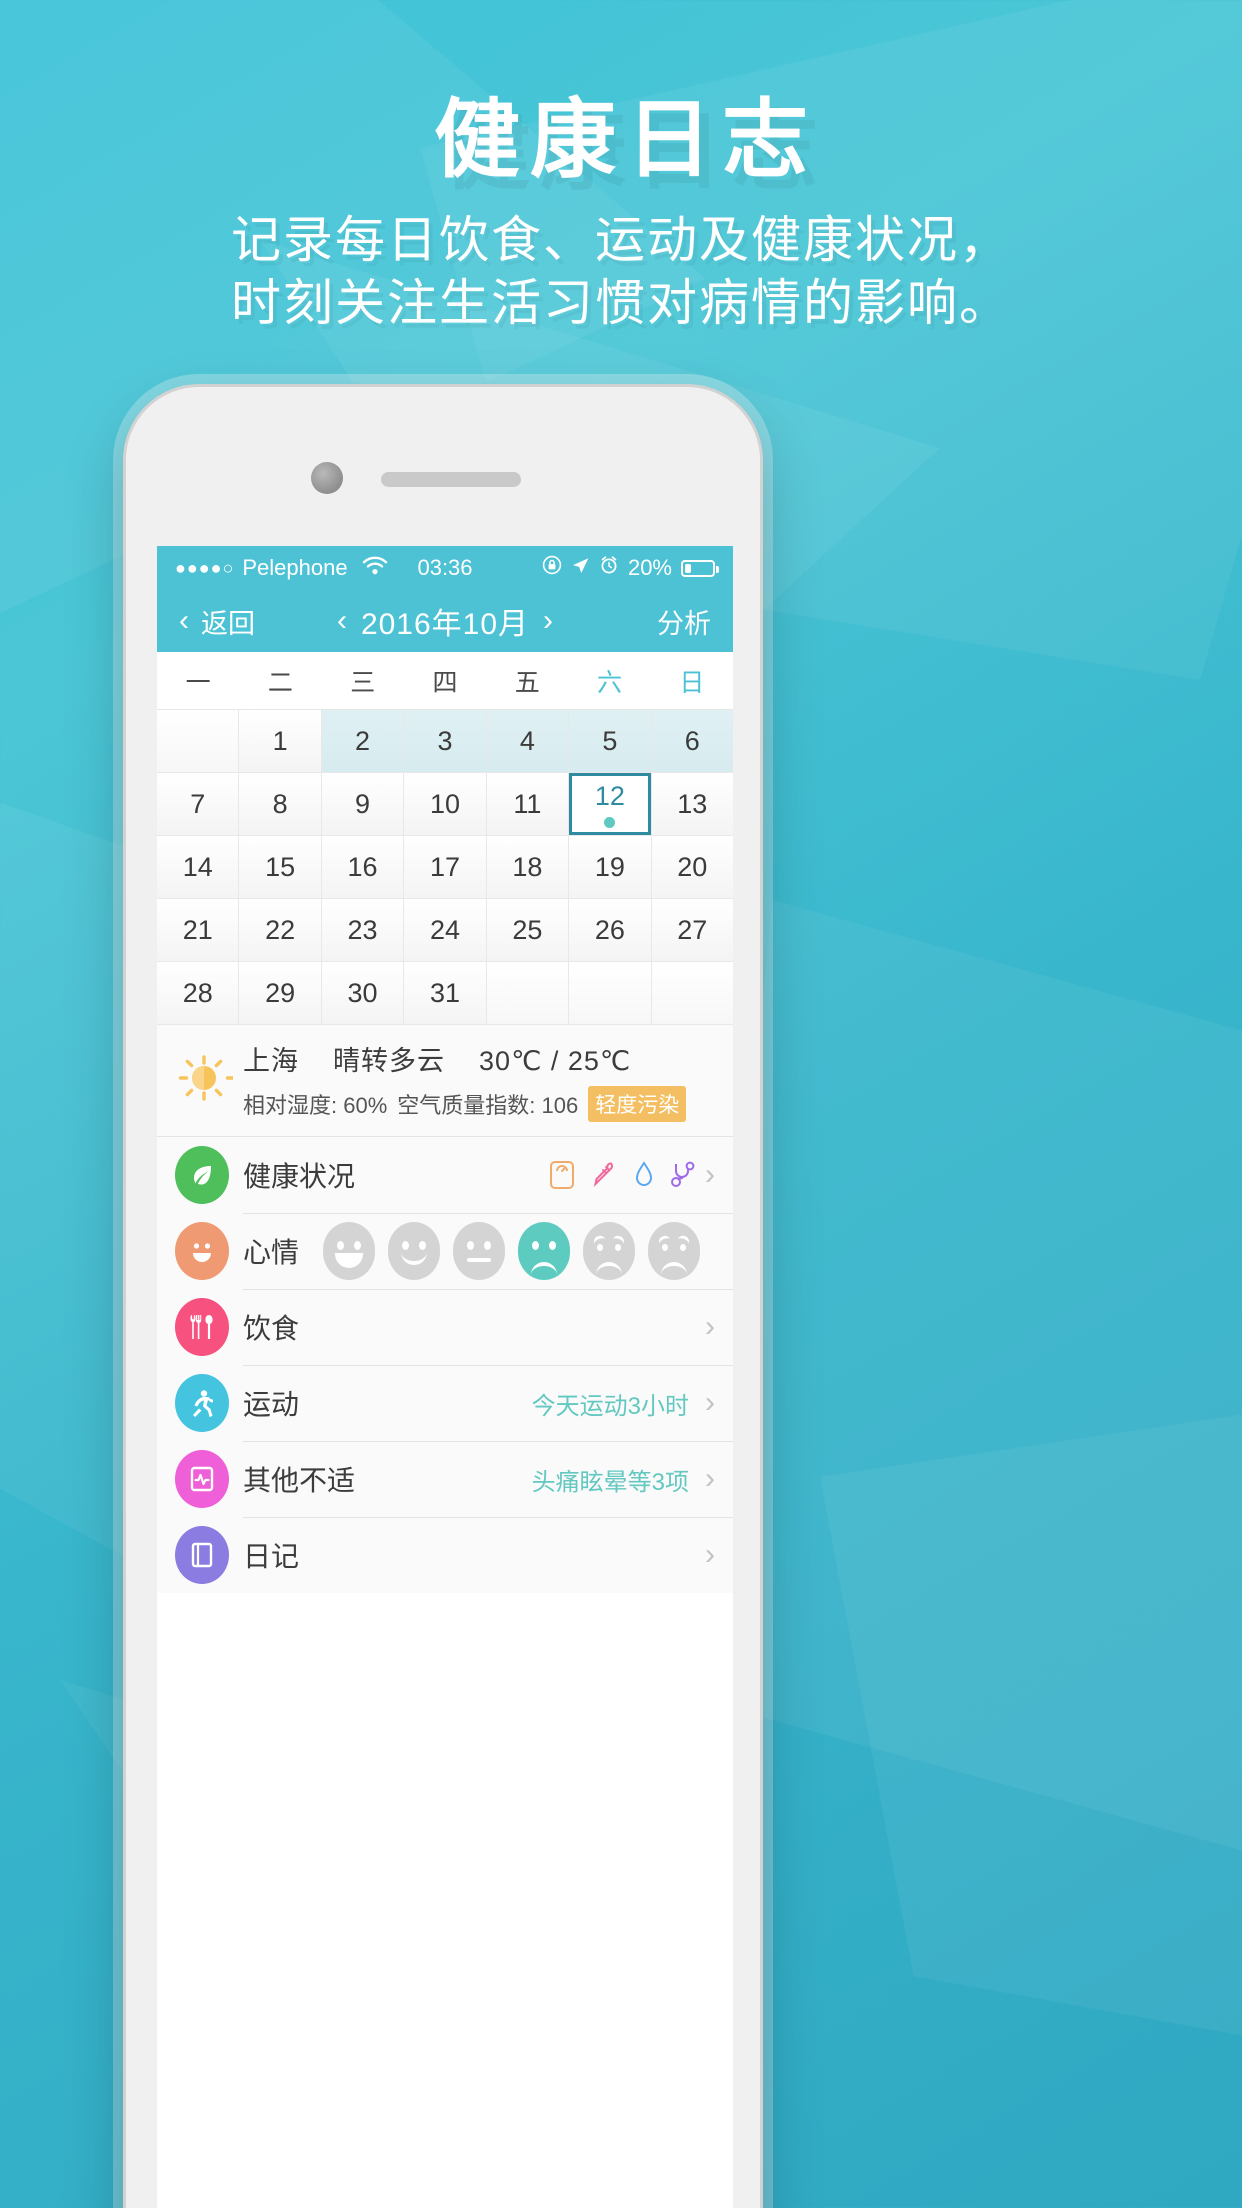  Describe the element at coordinates (271, 1328) in the screenshot. I see `list-item-label: 饮食` at that location.